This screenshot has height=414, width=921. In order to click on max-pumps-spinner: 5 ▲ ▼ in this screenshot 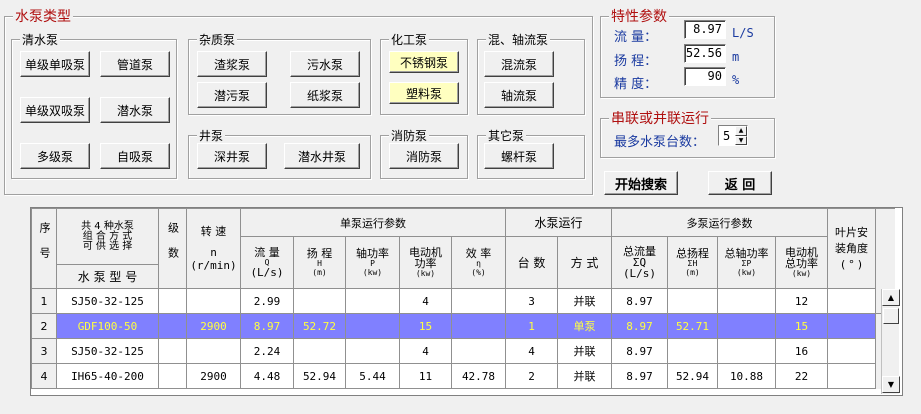, I will do `click(733, 135)`.